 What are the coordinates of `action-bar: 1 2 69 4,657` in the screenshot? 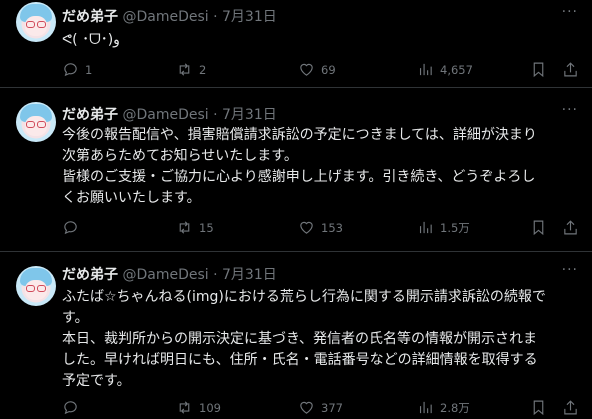 It's located at (321, 71).